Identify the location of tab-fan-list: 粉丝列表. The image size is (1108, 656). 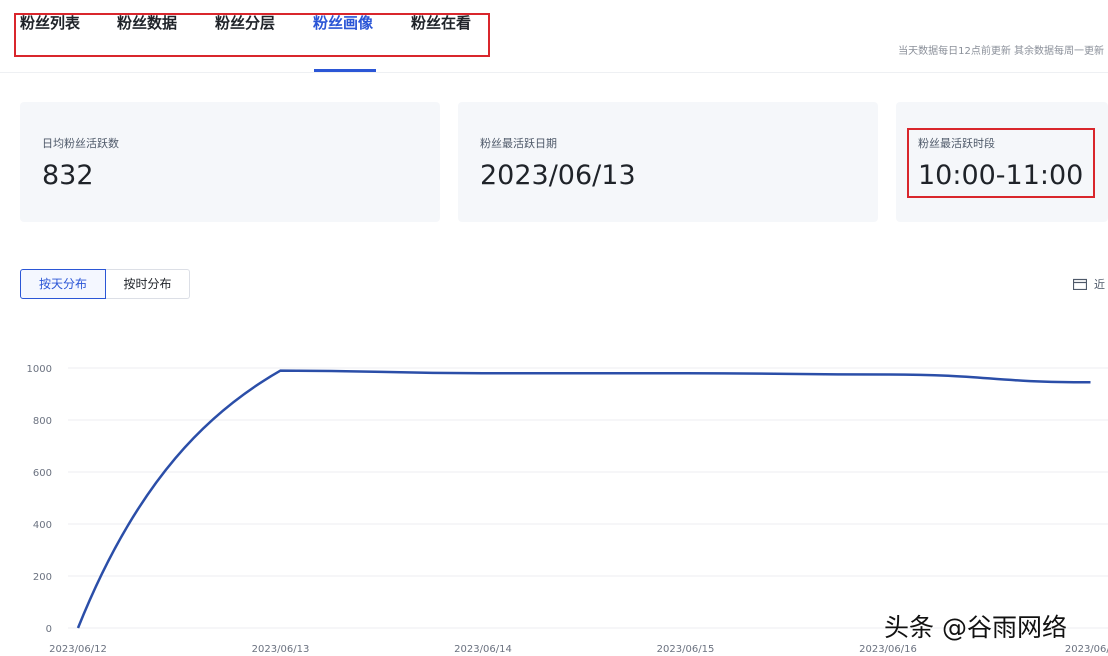
(50, 22).